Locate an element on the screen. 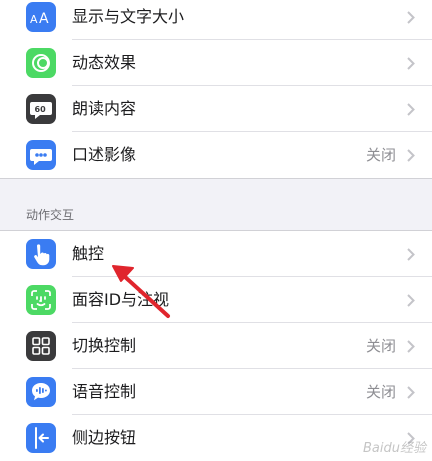 The image size is (432, 461). row-spoken-content: 60 朗读内容 is located at coordinates (216, 109).